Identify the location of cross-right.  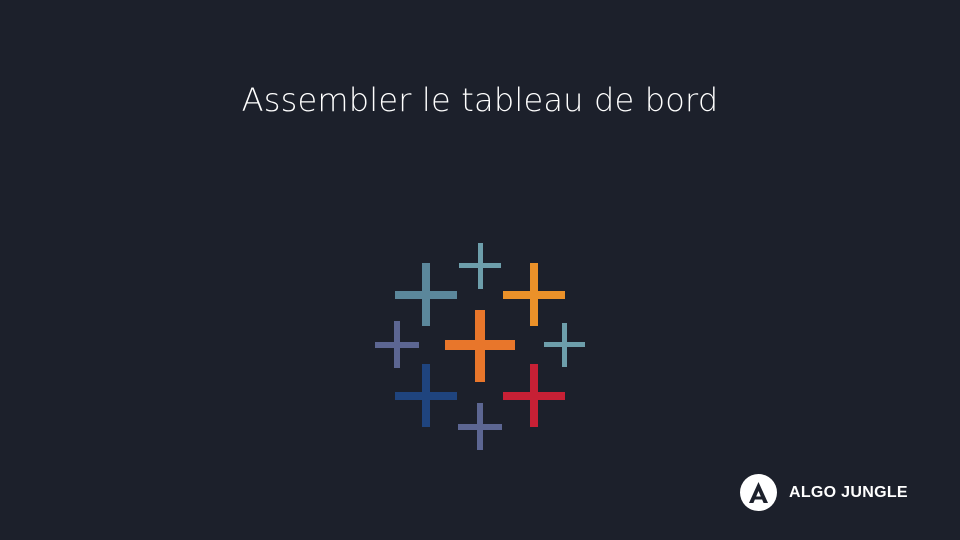
(564, 345).